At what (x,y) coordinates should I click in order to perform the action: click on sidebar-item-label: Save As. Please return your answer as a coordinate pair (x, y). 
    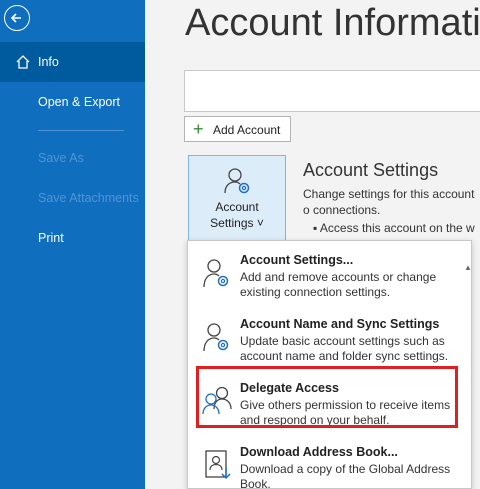
    Looking at the image, I should click on (61, 158).